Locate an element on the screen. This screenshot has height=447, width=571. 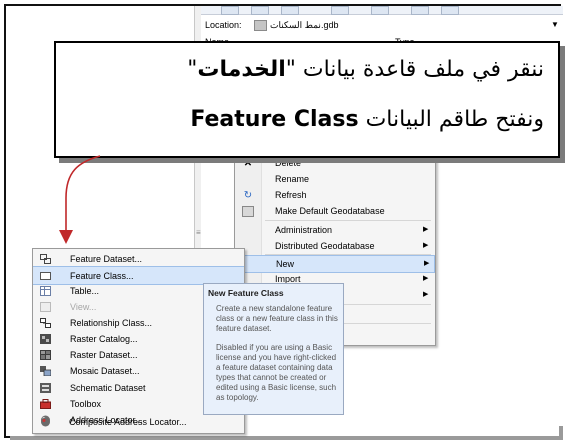
callout-arrow is located at coordinates (80, 199).